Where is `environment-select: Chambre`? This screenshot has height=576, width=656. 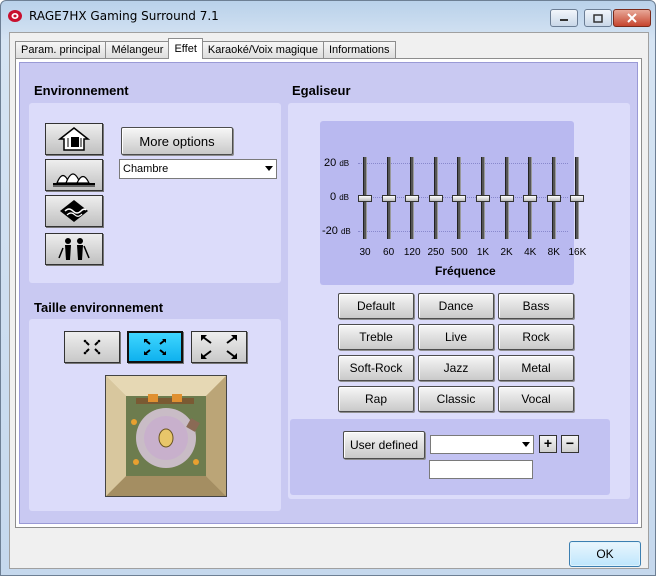 environment-select: Chambre is located at coordinates (198, 169).